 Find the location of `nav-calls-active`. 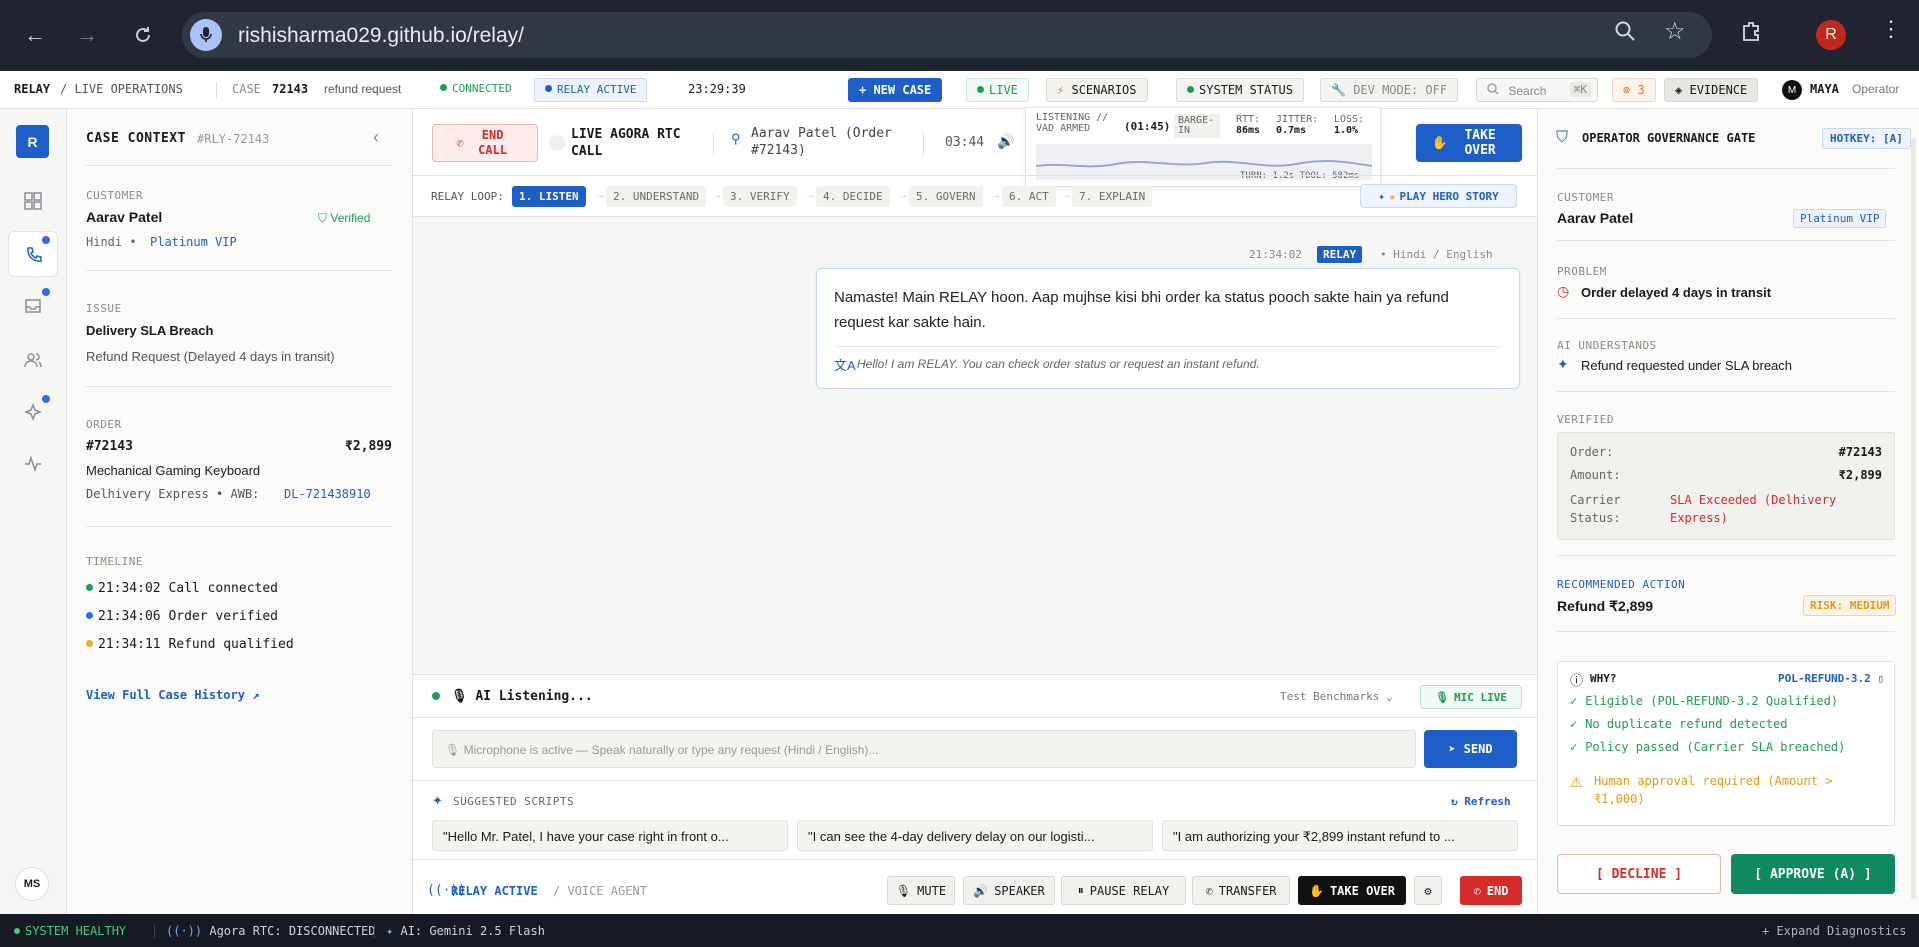

nav-calls-active is located at coordinates (33, 254).